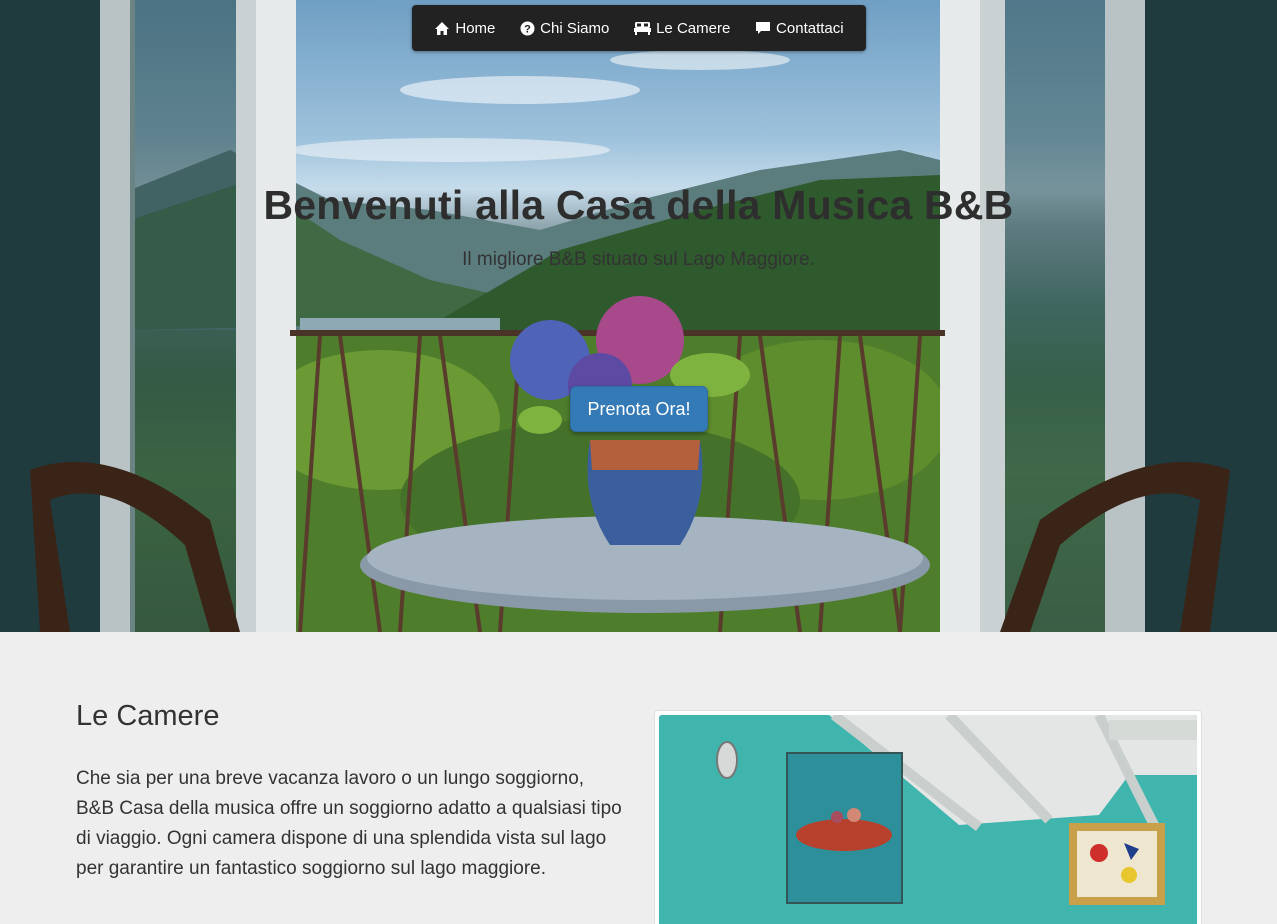  I want to click on bed-icon, so click(643, 28).